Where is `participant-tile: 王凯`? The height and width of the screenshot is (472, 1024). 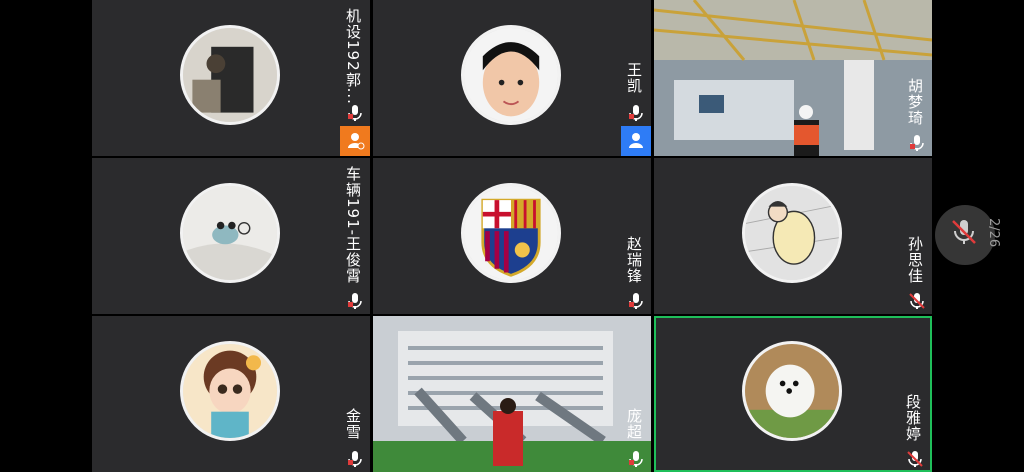 participant-tile: 王凯 is located at coordinates (512, 78).